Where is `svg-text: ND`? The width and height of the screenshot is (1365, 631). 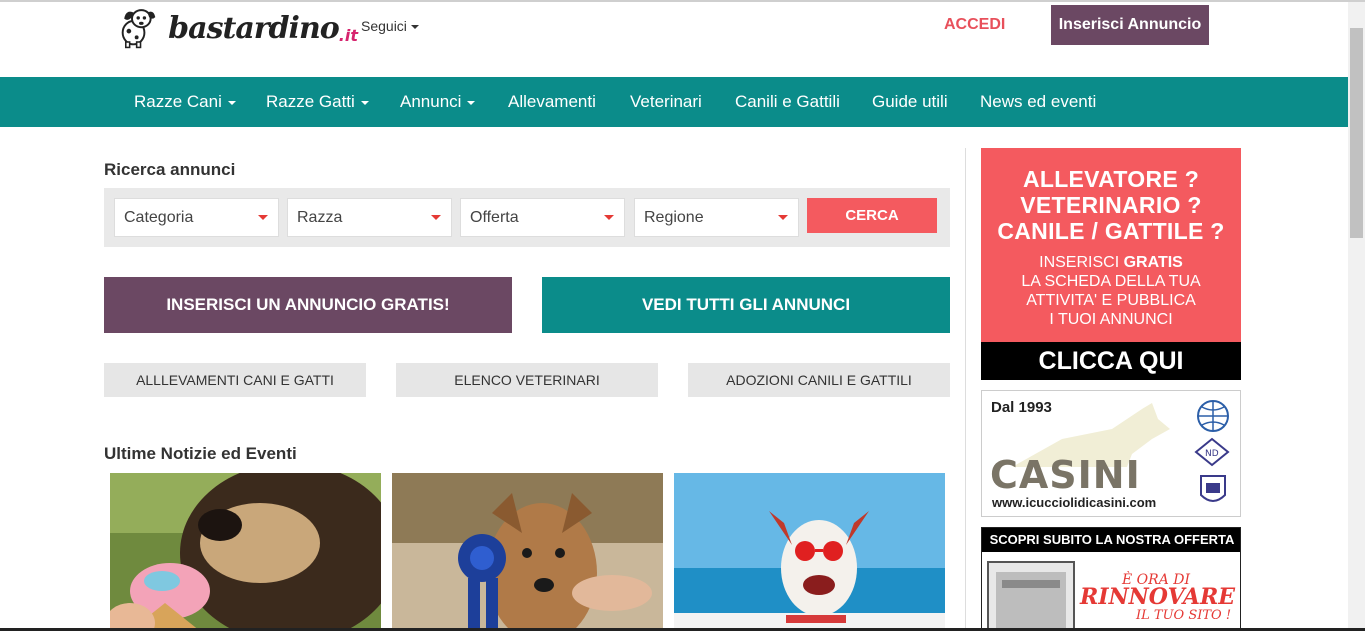
svg-text: ND is located at coordinates (1212, 454).